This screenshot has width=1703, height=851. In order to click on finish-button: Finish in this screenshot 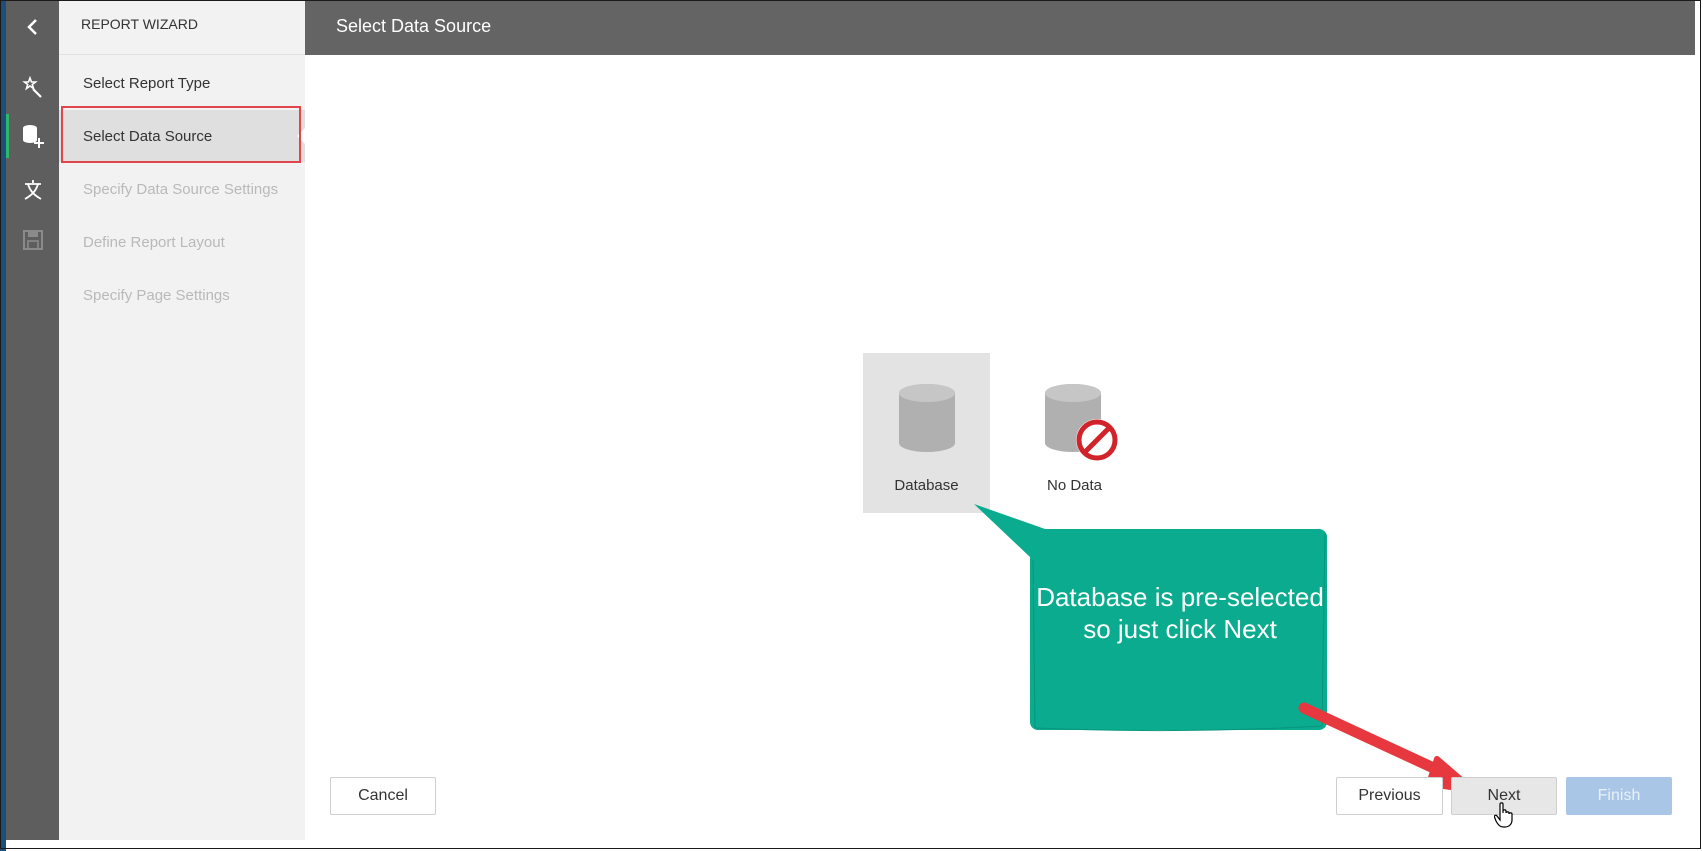, I will do `click(1619, 796)`.